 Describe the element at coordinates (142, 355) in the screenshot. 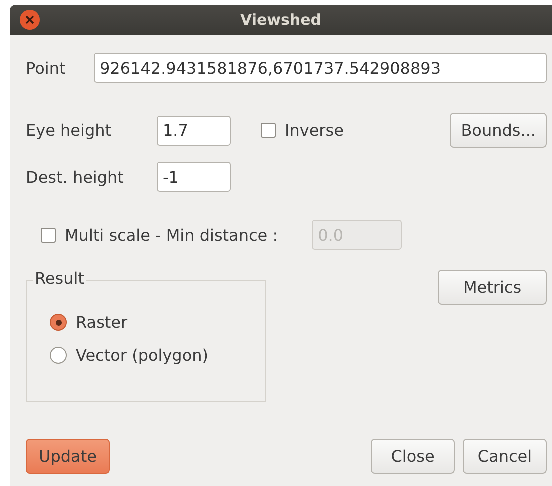

I see `radio-label: Vector (polygon)` at that location.